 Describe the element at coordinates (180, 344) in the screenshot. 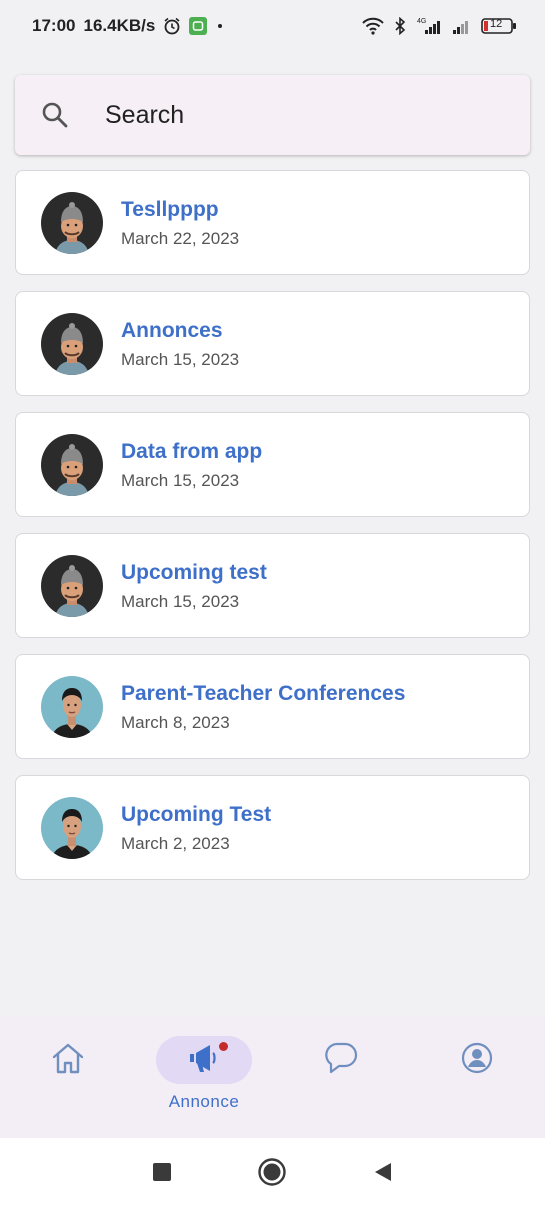

I see `card-text: Annonces March 15, 2023` at that location.